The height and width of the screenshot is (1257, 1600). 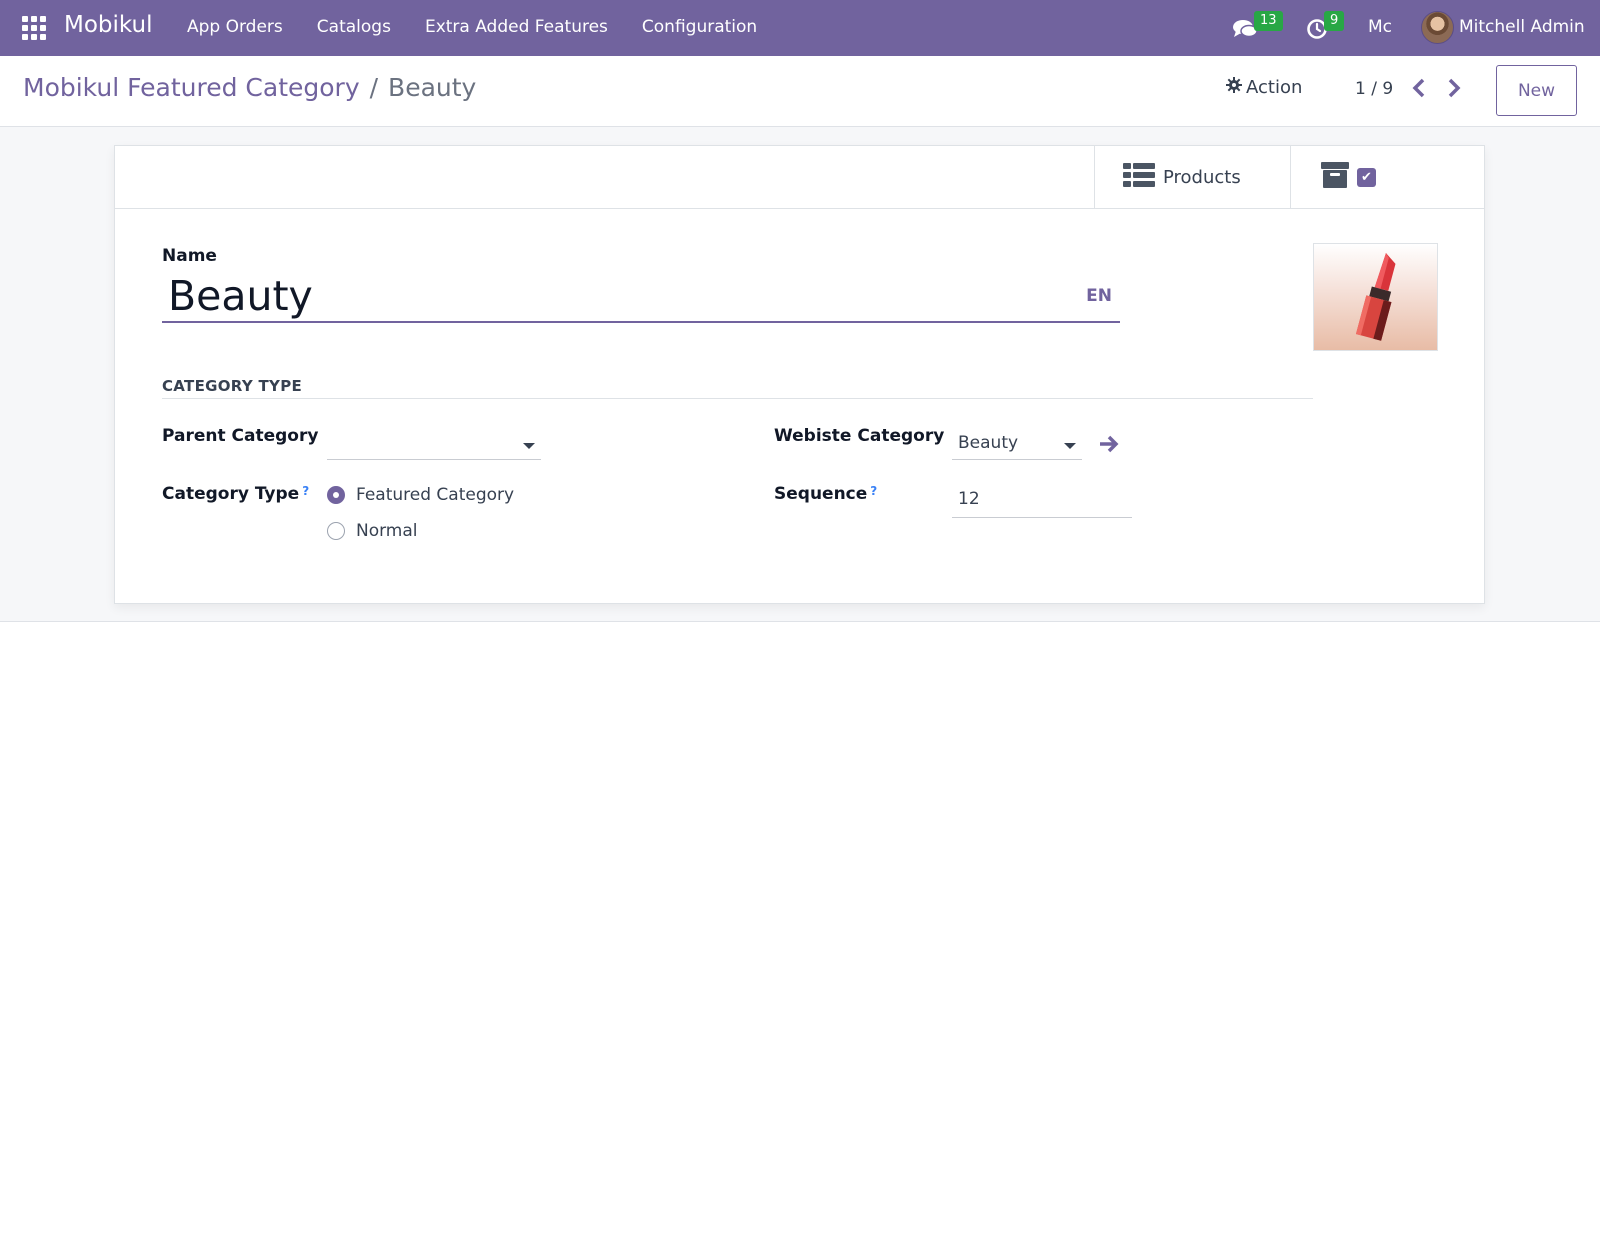 I want to click on name-input-value: Beauty, so click(x=240, y=296).